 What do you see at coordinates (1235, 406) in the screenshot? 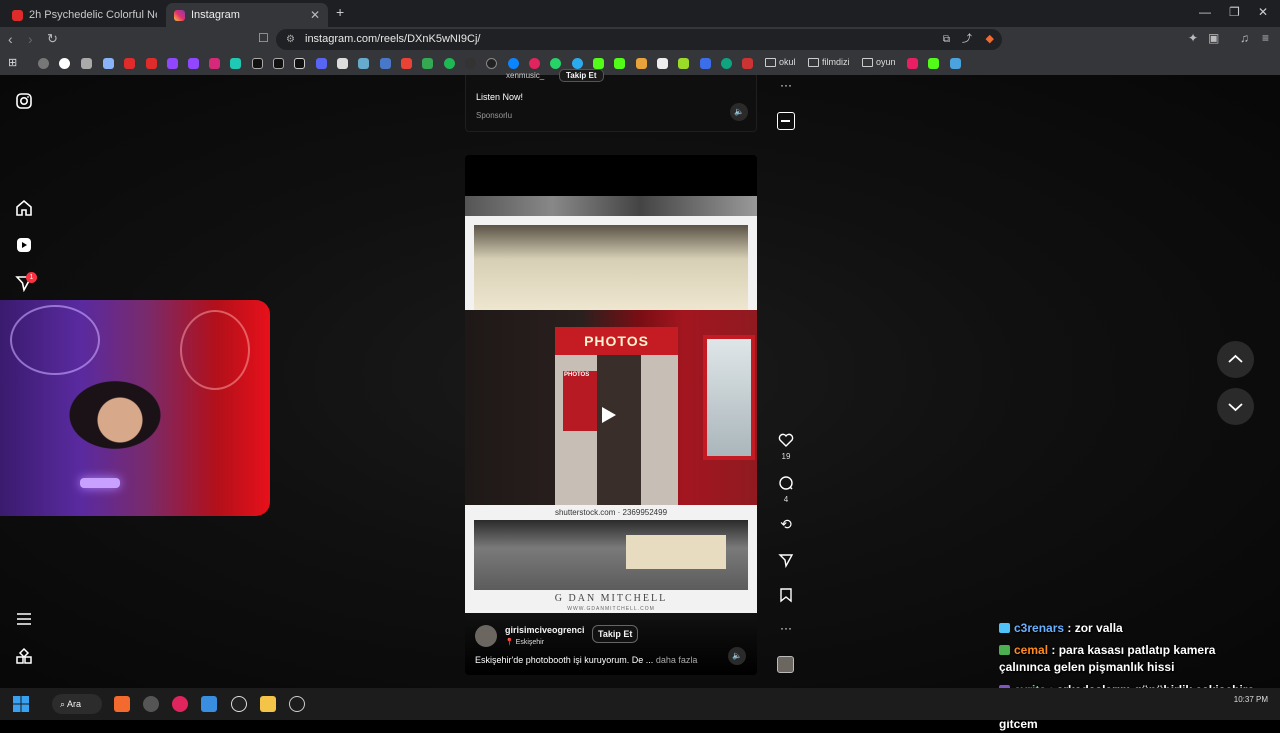
I see `next-reel-button` at bounding box center [1235, 406].